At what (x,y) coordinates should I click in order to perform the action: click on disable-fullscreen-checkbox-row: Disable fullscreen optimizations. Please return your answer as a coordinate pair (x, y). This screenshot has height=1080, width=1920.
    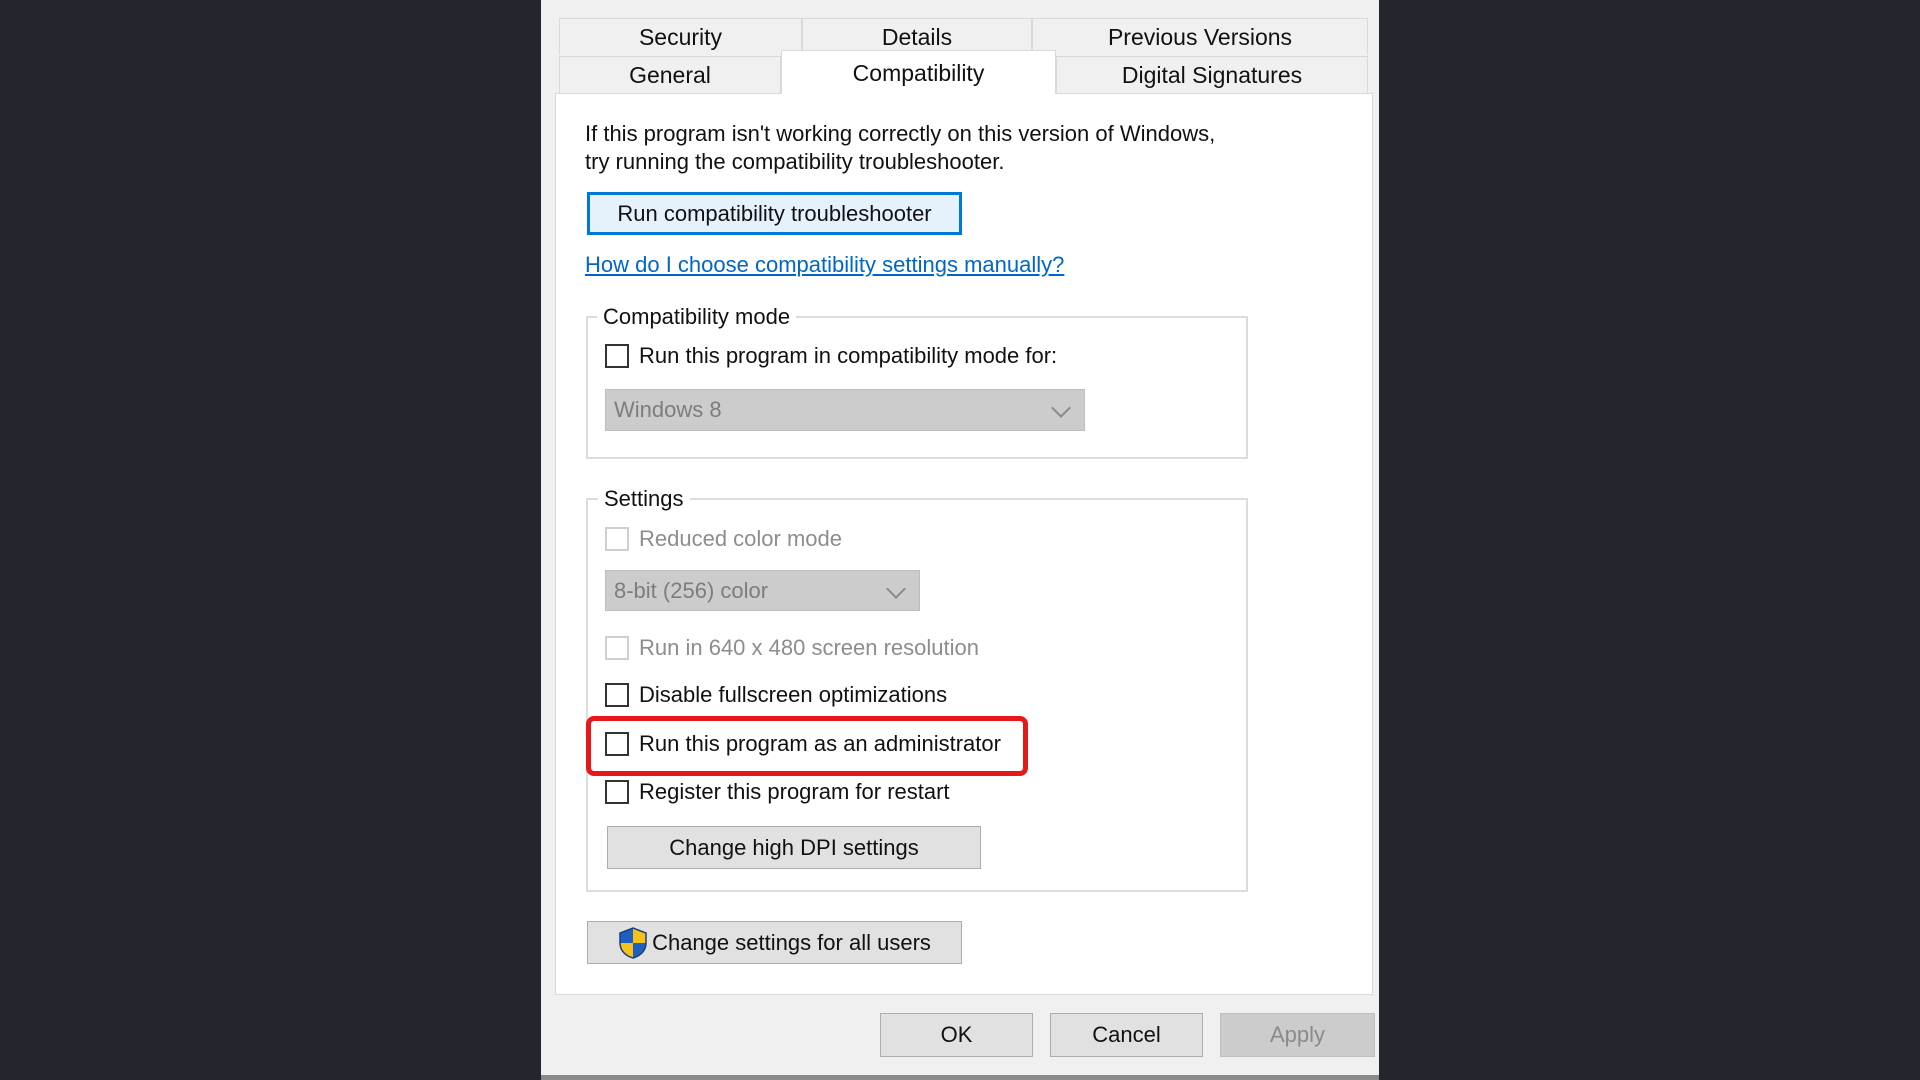
    Looking at the image, I should click on (776, 695).